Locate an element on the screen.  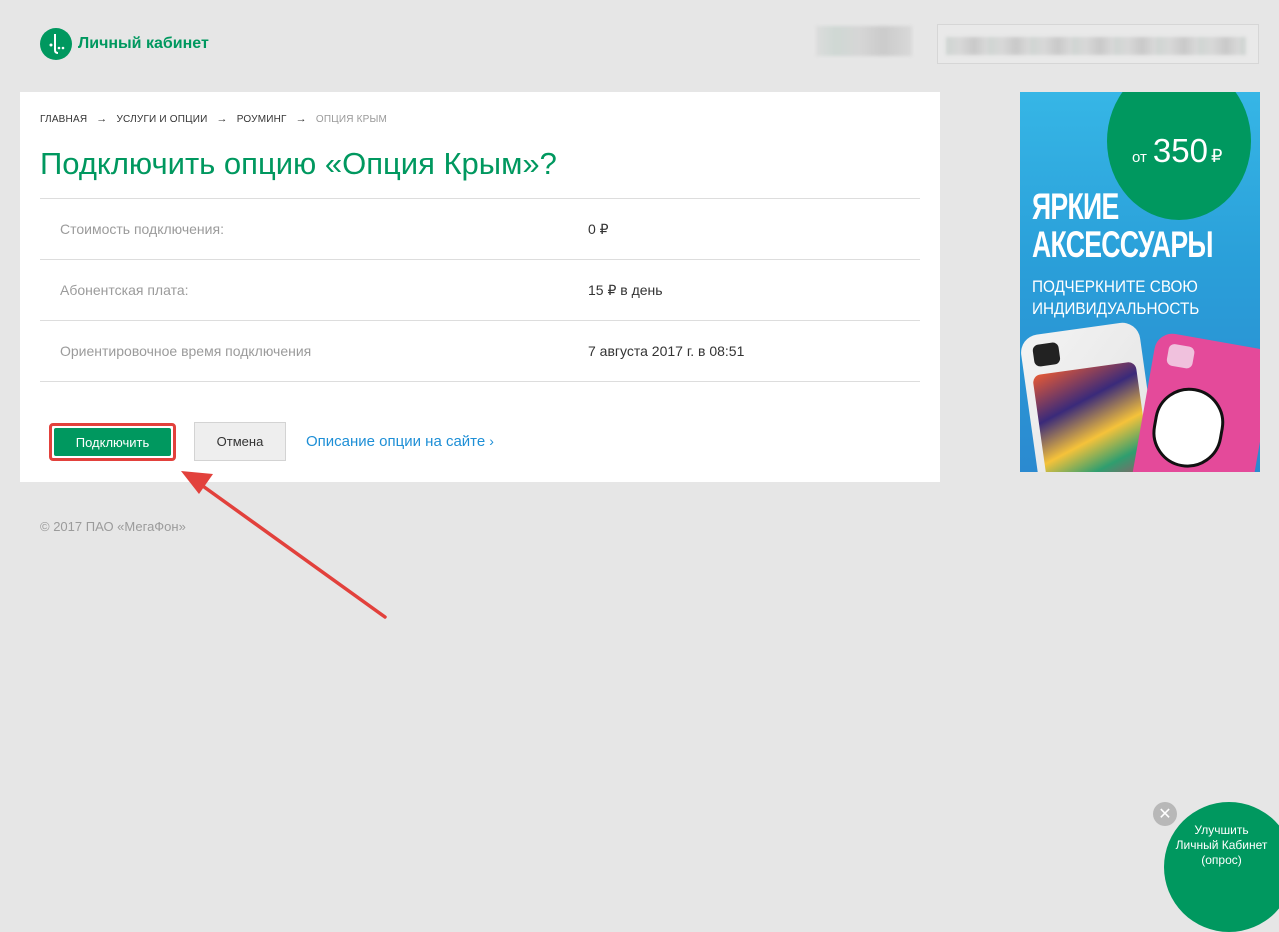
logo: Личный кабинет is located at coordinates (124, 44).